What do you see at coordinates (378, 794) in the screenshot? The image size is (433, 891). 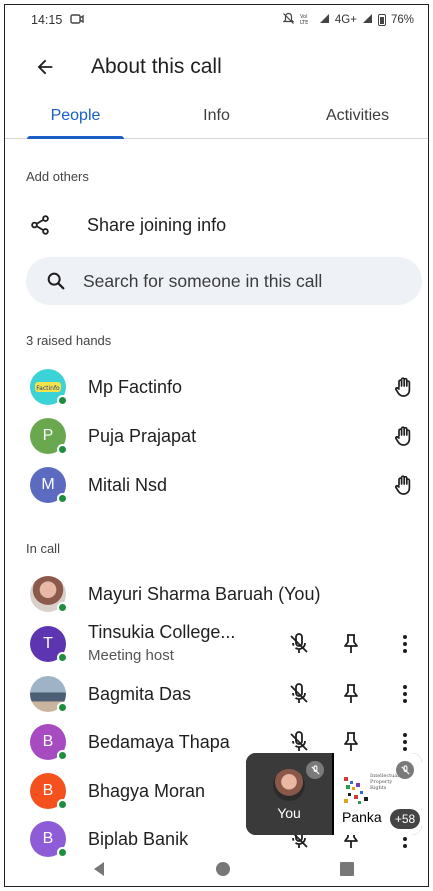 I see `presenter-tile: Intellectual Property Rights Panka +58` at bounding box center [378, 794].